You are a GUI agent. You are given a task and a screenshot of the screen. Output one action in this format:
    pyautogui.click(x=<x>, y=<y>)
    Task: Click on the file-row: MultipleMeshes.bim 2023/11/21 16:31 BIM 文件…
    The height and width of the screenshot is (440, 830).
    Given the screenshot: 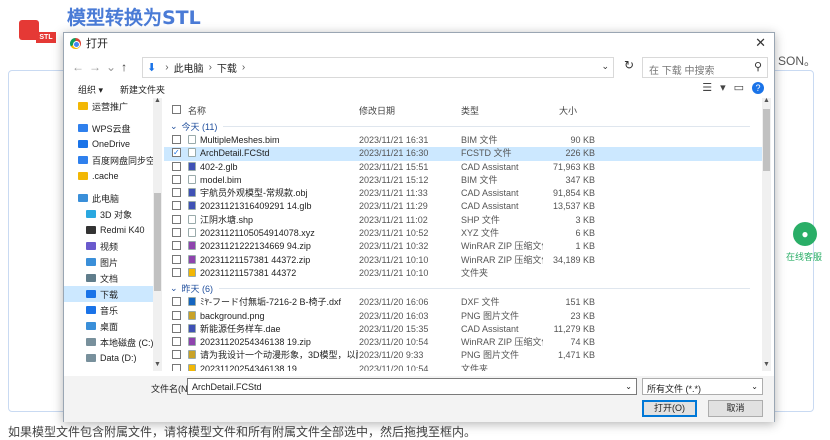 What is the action you would take?
    pyautogui.click(x=464, y=140)
    